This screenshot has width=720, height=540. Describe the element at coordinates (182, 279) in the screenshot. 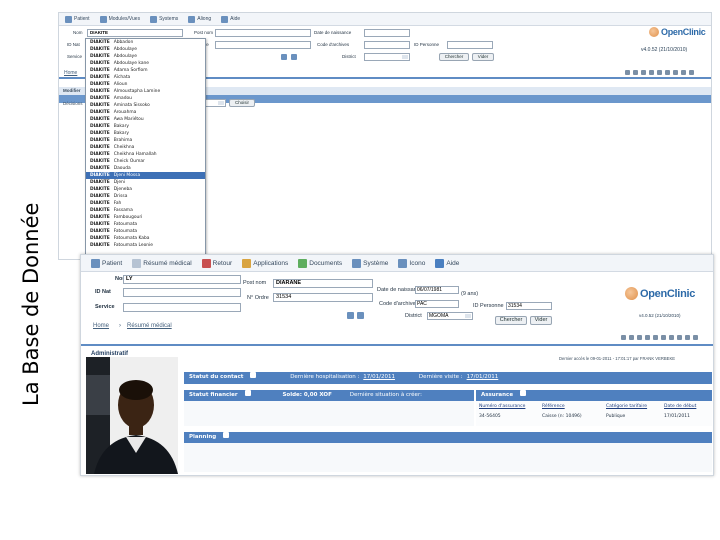

I see `front-nom-input: LY` at that location.